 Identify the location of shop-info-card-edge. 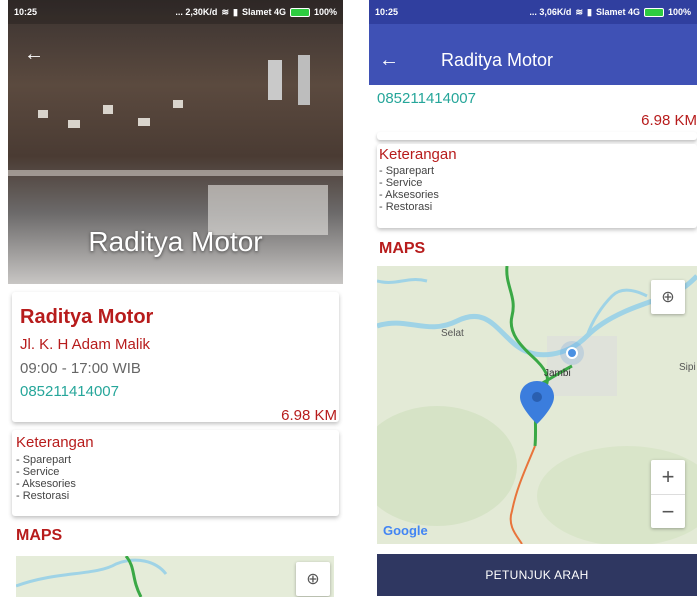
(537, 136).